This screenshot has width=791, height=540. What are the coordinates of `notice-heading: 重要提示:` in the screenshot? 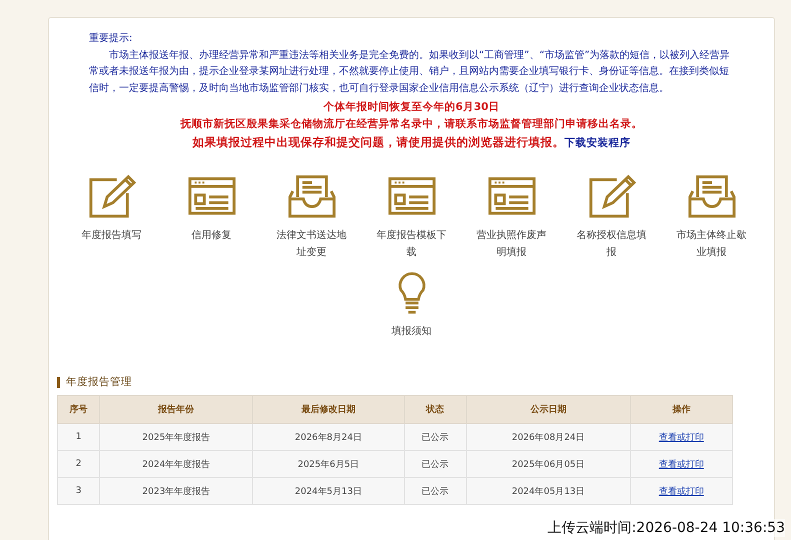 It's located at (111, 39).